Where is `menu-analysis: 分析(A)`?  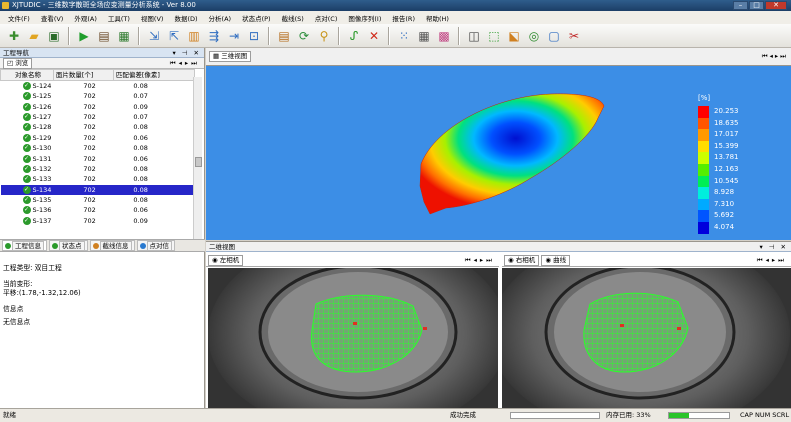 menu-analysis: 分析(A) is located at coordinates (220, 18).